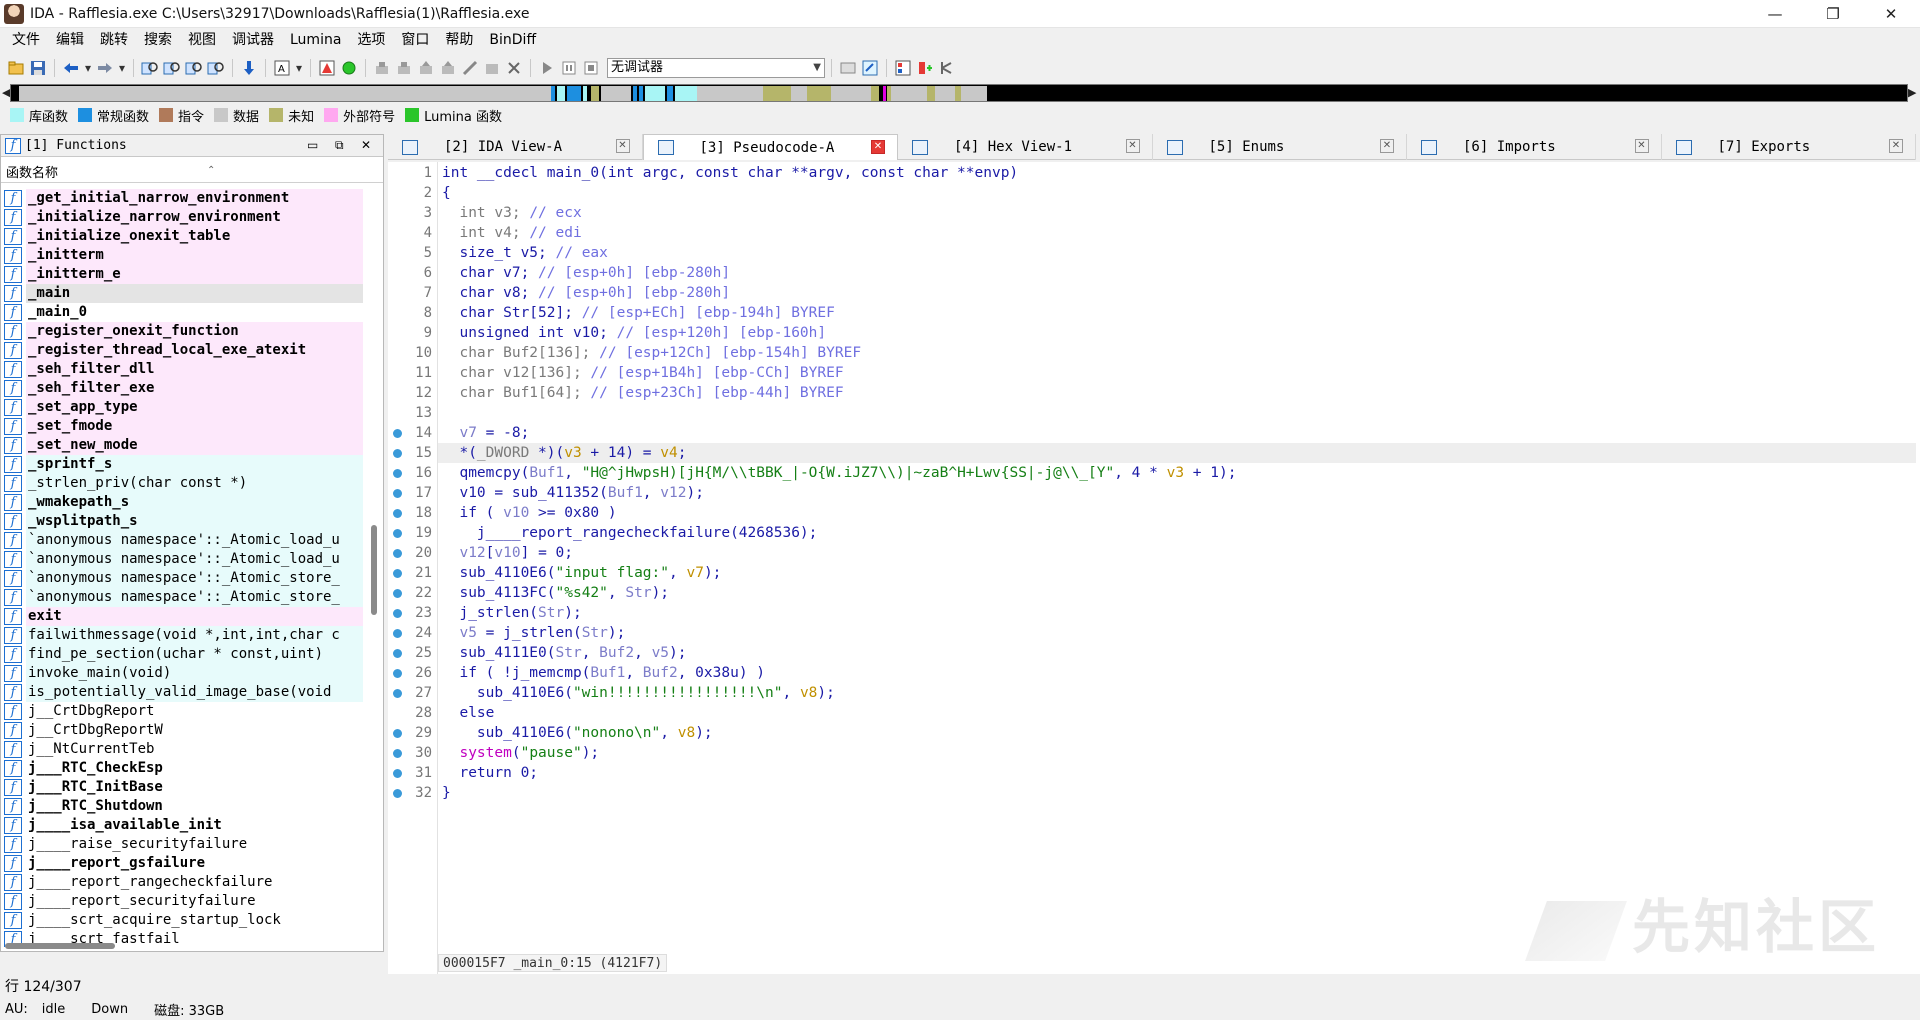 The height and width of the screenshot is (1020, 1920). I want to click on function-row: f j__CrtDbgReportW, so click(182, 730).